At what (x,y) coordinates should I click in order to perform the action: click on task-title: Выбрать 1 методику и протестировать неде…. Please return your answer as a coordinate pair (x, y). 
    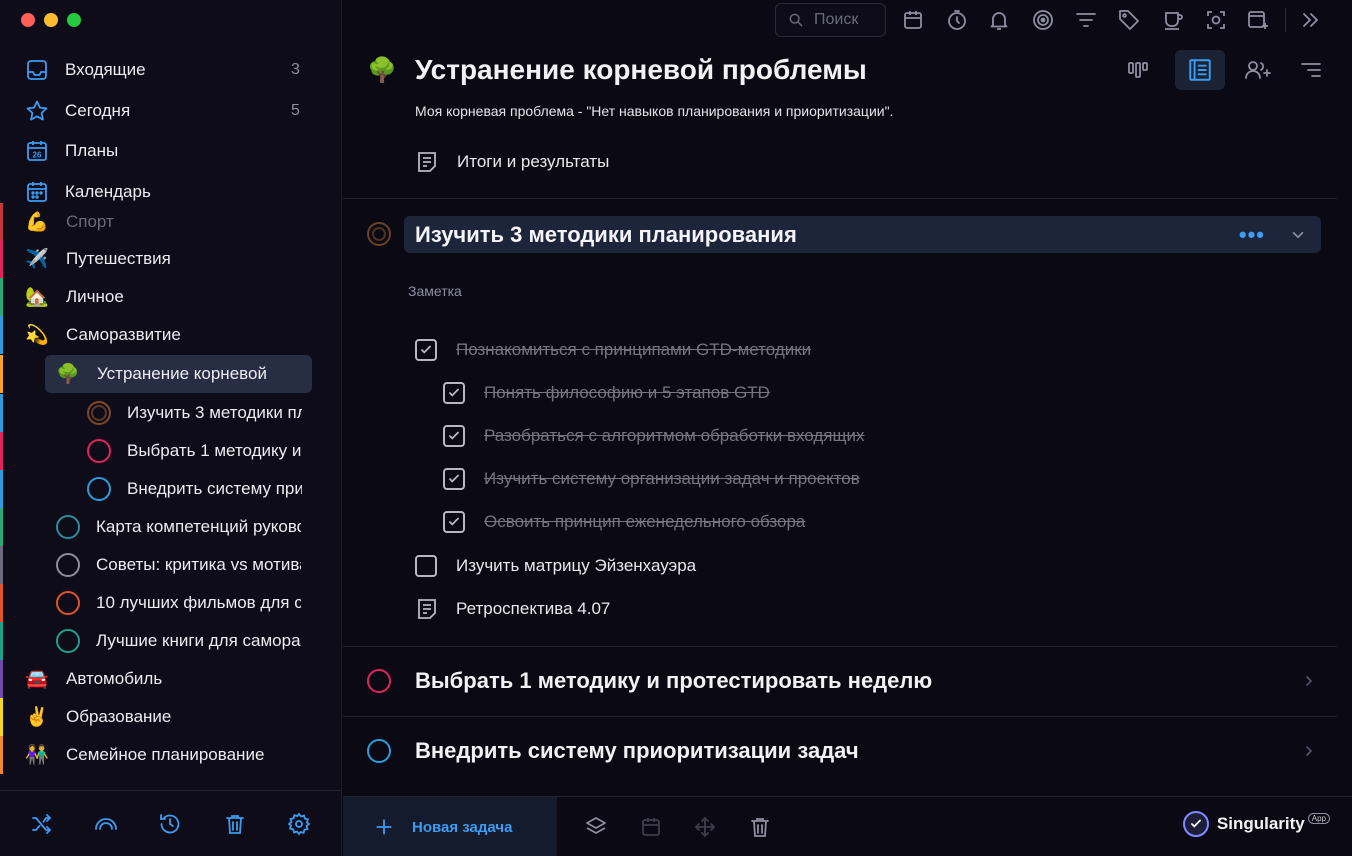
    Looking at the image, I should click on (674, 680).